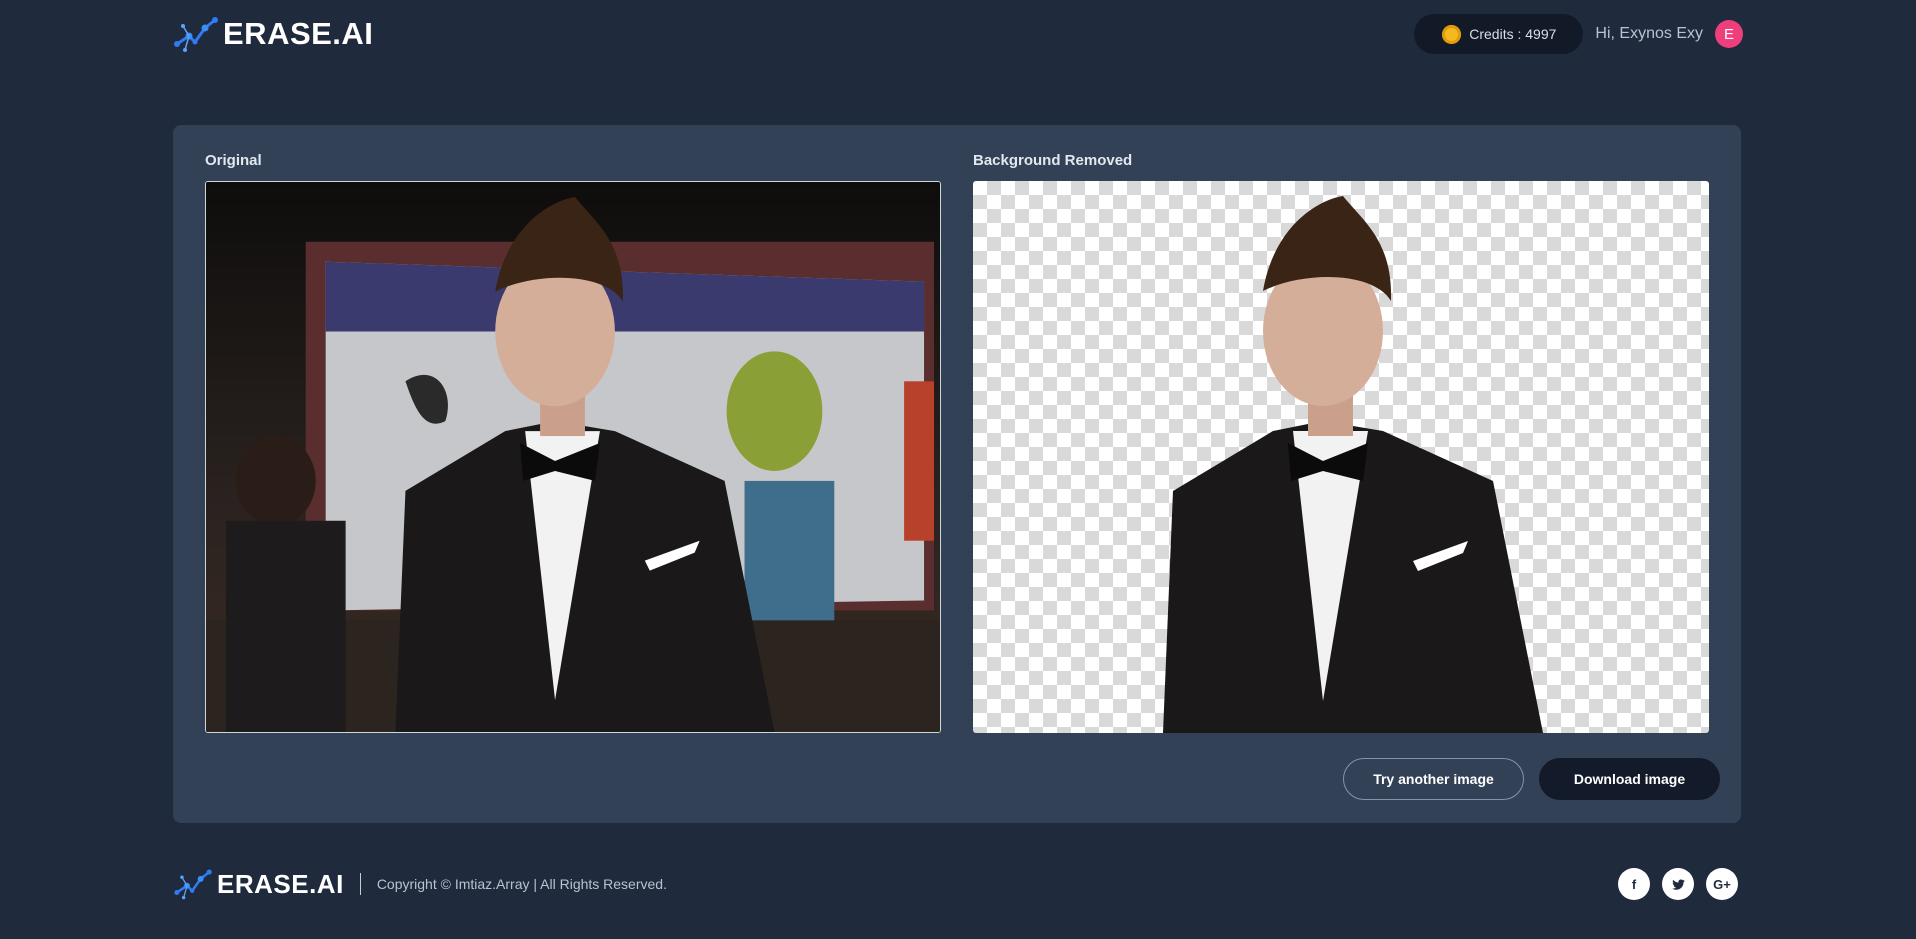 The width and height of the screenshot is (1916, 939). What do you see at coordinates (1649, 33) in the screenshot?
I see `user-greeting: Hi, Exynos Exy` at bounding box center [1649, 33].